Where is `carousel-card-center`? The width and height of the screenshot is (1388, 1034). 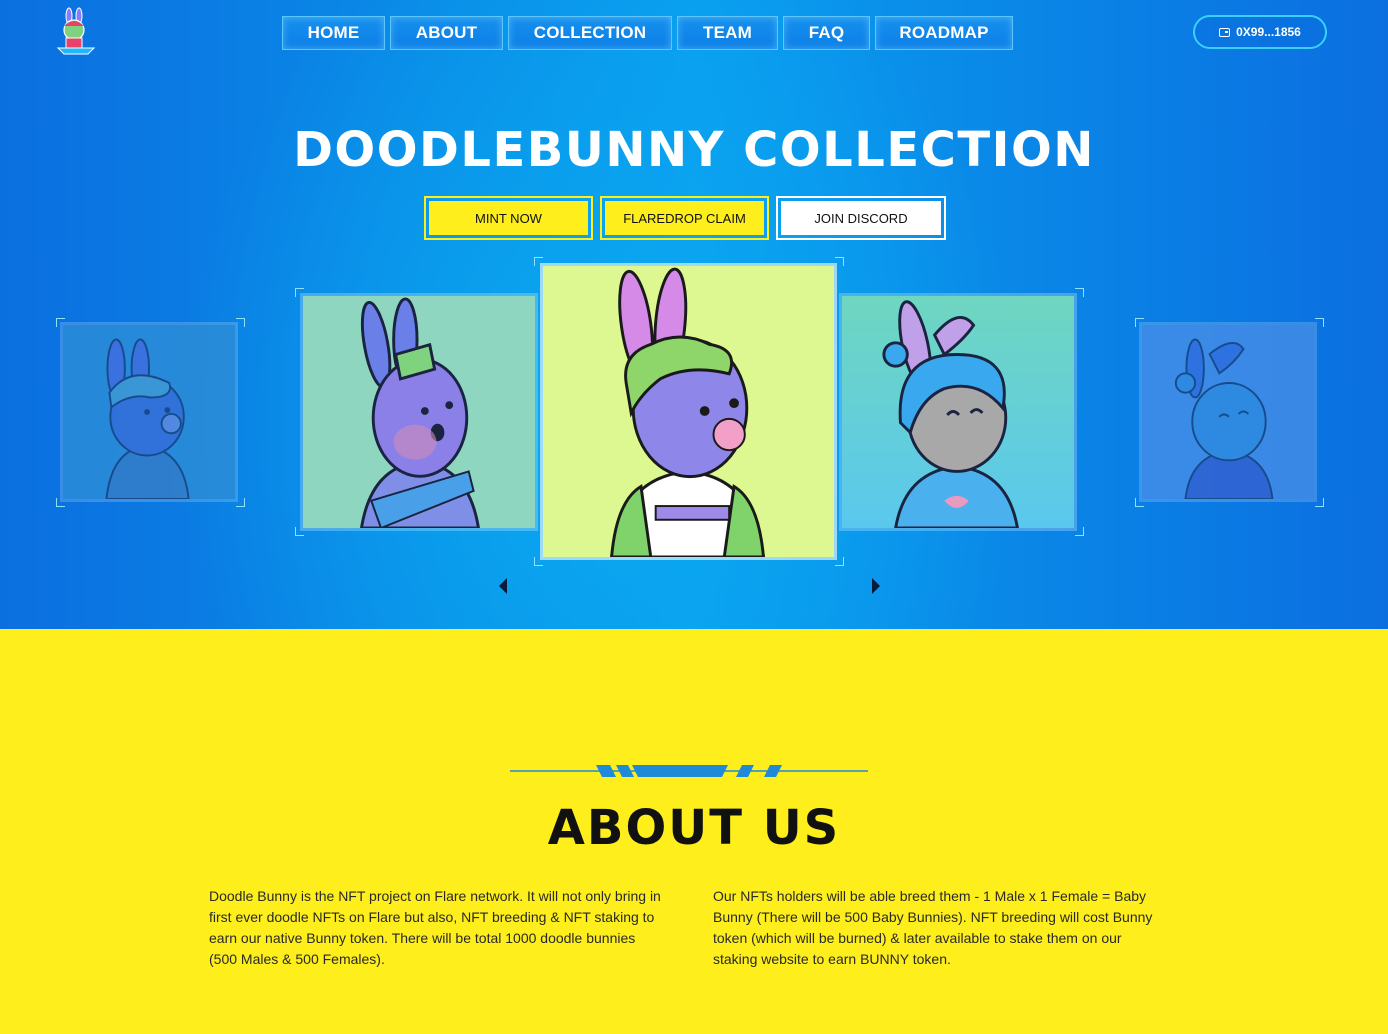 carousel-card-center is located at coordinates (688, 411).